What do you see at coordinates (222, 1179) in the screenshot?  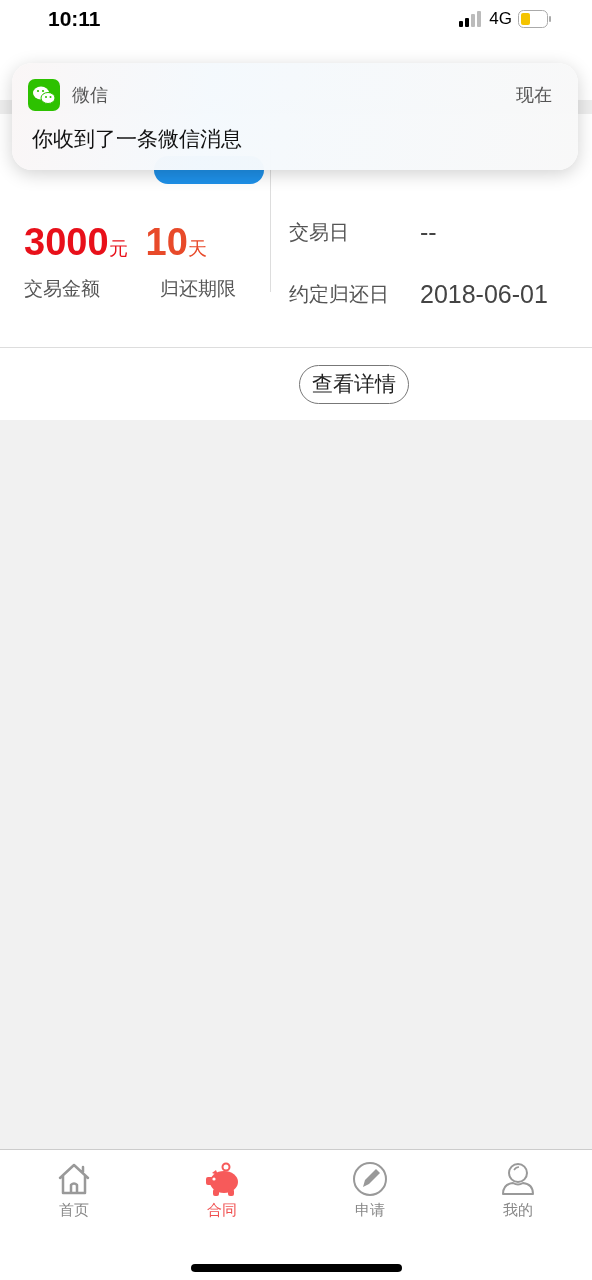 I see `piggy-bank-icon` at bounding box center [222, 1179].